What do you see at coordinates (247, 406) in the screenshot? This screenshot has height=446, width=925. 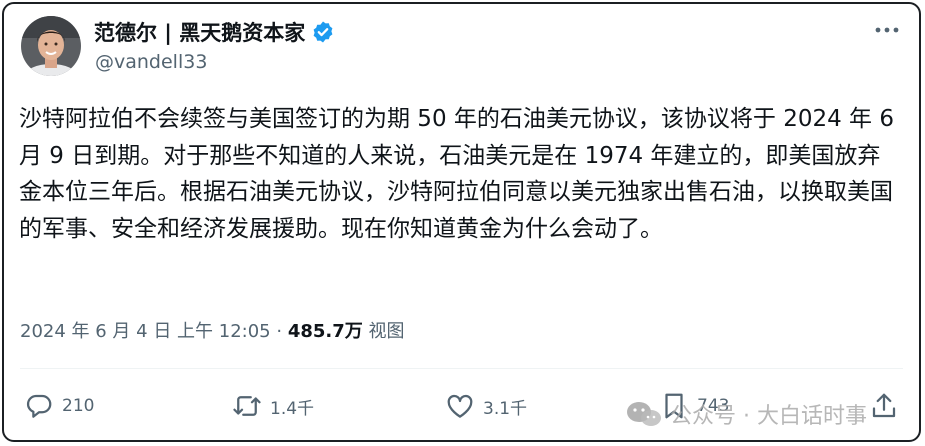 I see `retweet-icon` at bounding box center [247, 406].